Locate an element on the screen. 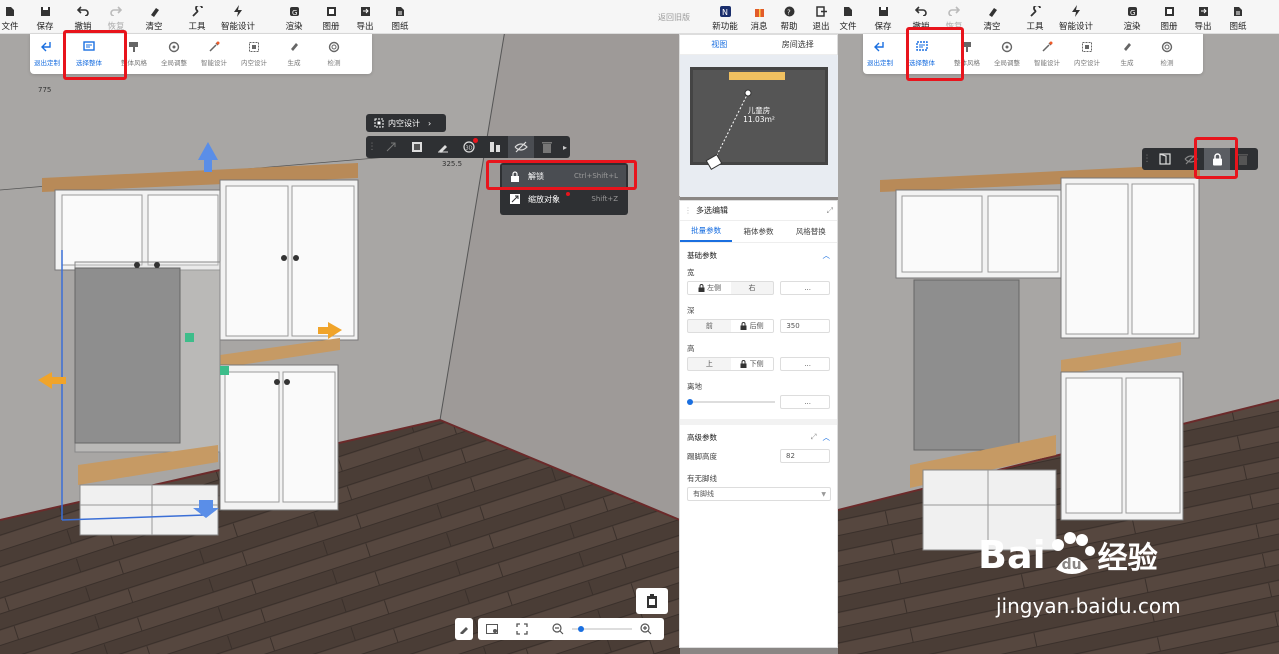  inner-design-chip: 内空设计 › is located at coordinates (406, 123).